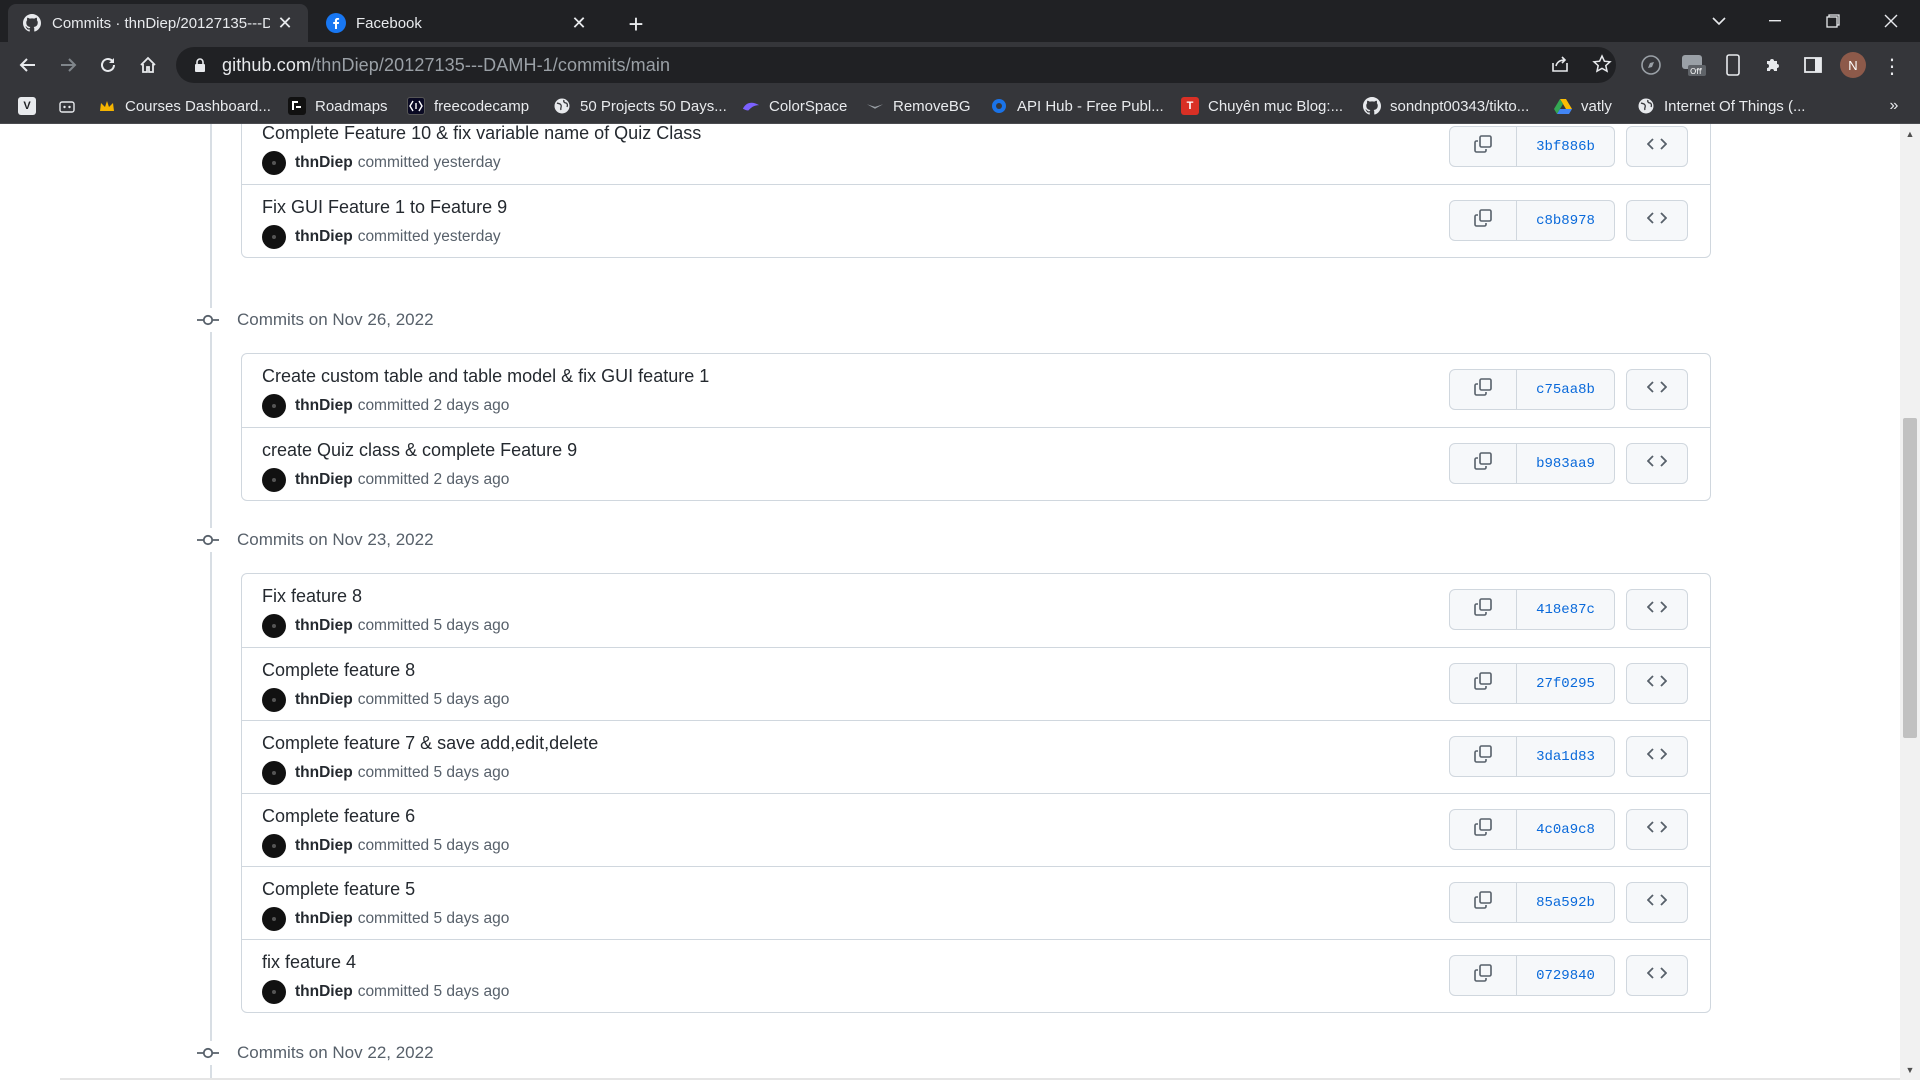 This screenshot has width=1920, height=1080. I want to click on home-icon, so click(148, 65).